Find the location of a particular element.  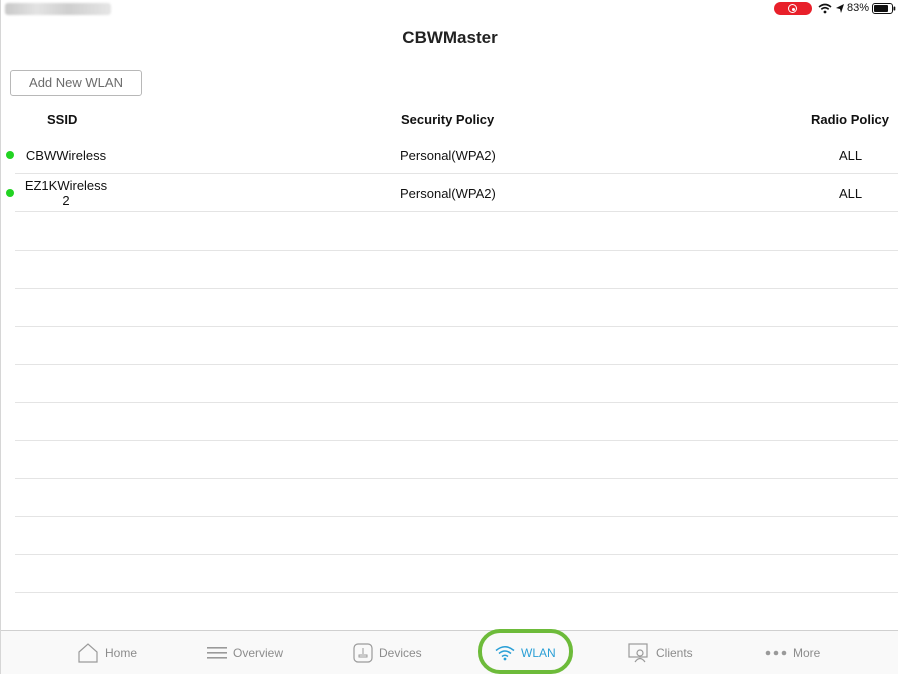

bottom-tab-bar: Home Overview Devices WLAN Clients More is located at coordinates (449, 652).